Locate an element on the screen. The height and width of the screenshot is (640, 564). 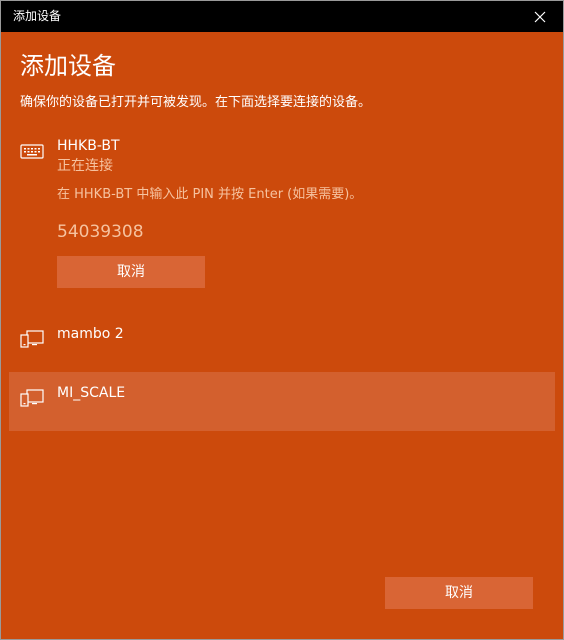
dialog-subtitle: 确保你的设备已打开并可被发现。在下面选择要连接的设备。 is located at coordinates (196, 102).